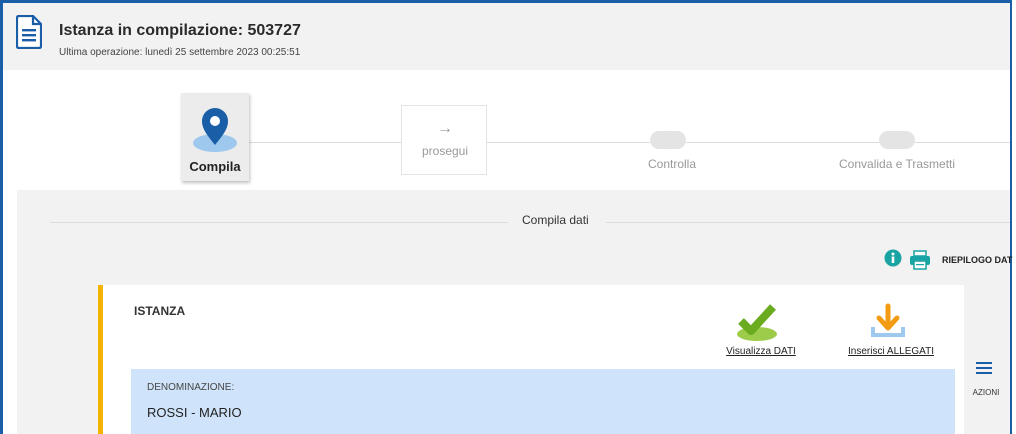 This screenshot has width=1016, height=434. Describe the element at coordinates (555, 220) in the screenshot. I see `section-title: Compila dati` at that location.